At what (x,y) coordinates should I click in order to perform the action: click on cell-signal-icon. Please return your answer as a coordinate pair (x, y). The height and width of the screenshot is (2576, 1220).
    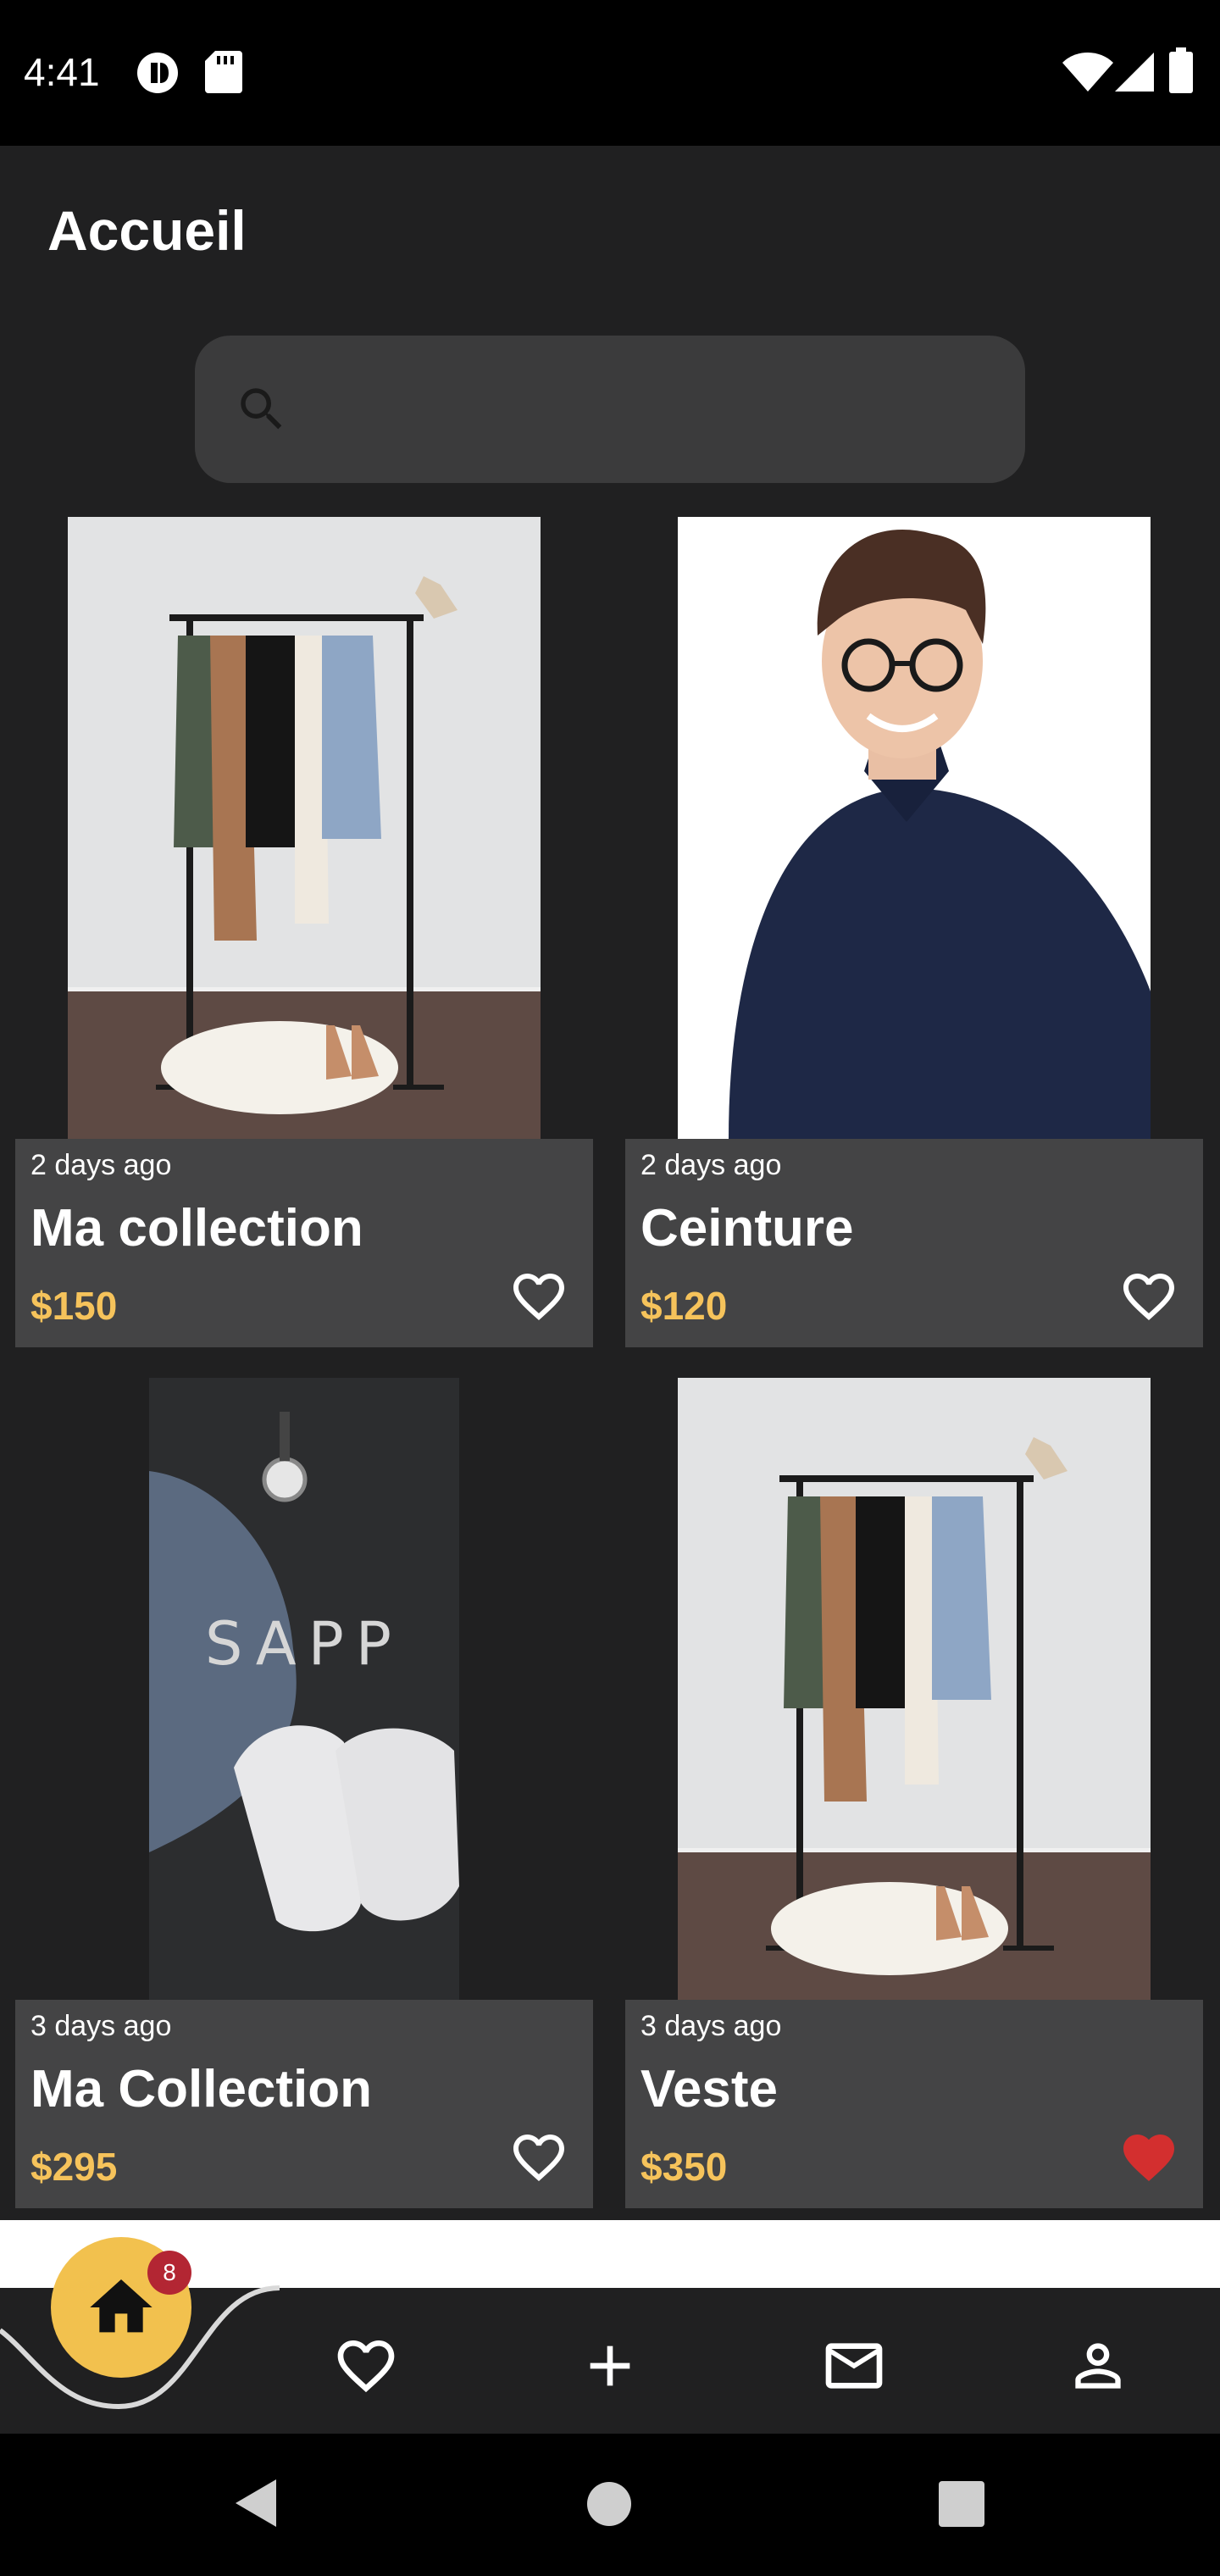
    Looking at the image, I should click on (1134, 74).